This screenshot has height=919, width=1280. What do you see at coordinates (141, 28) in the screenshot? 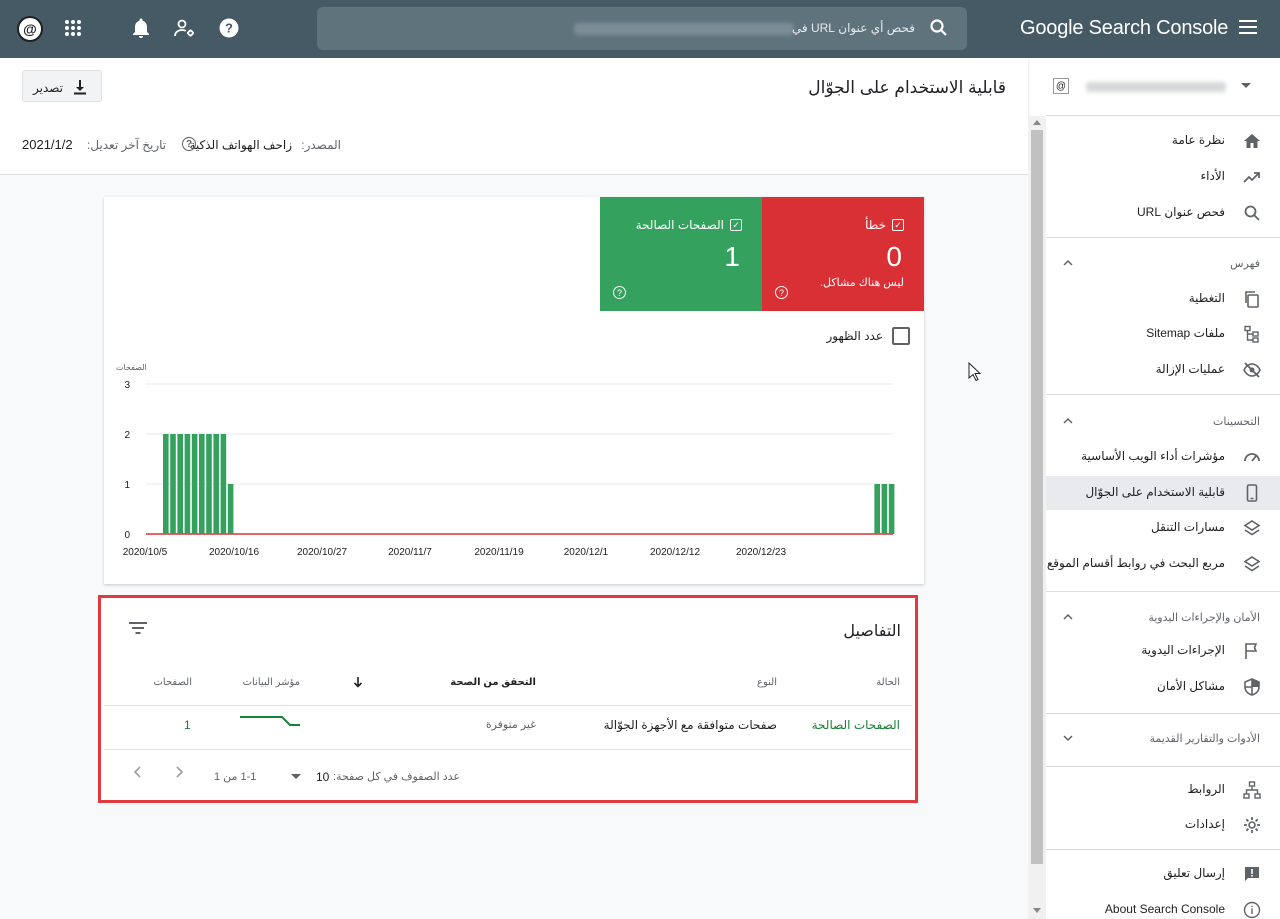
I see `notifications-bell-icon` at bounding box center [141, 28].